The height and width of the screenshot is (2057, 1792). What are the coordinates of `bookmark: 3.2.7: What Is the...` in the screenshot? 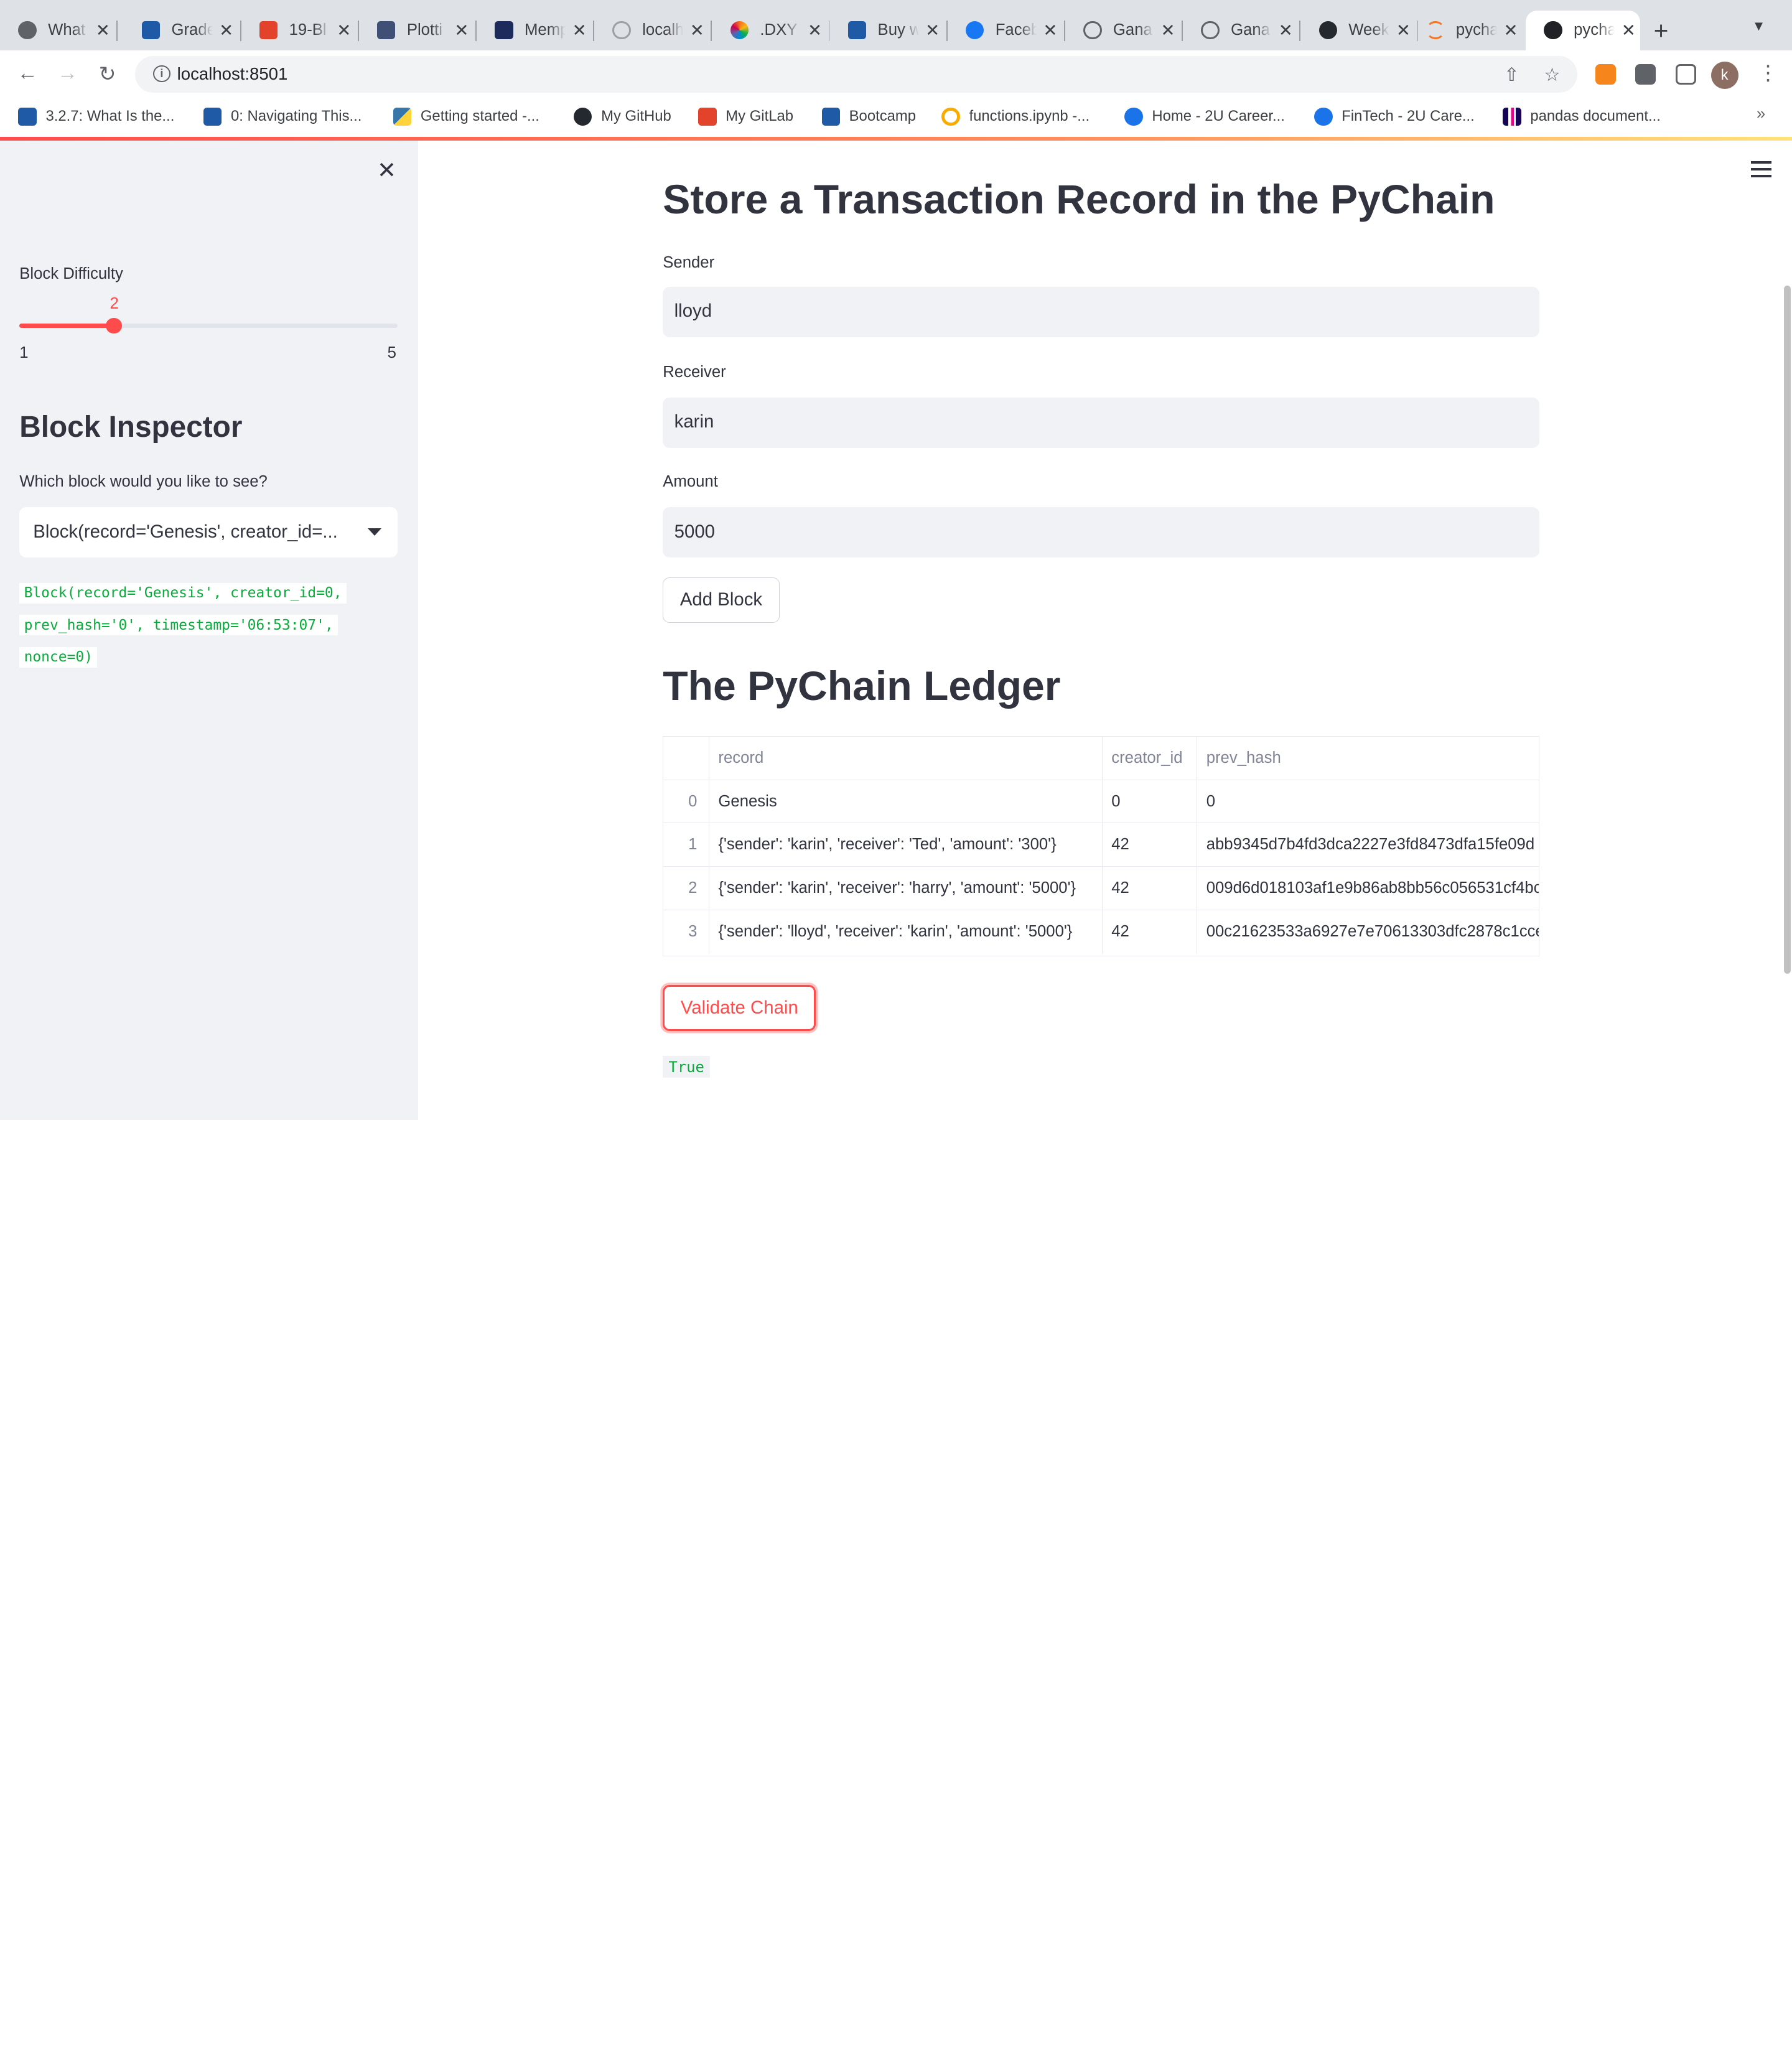 It's located at (96, 116).